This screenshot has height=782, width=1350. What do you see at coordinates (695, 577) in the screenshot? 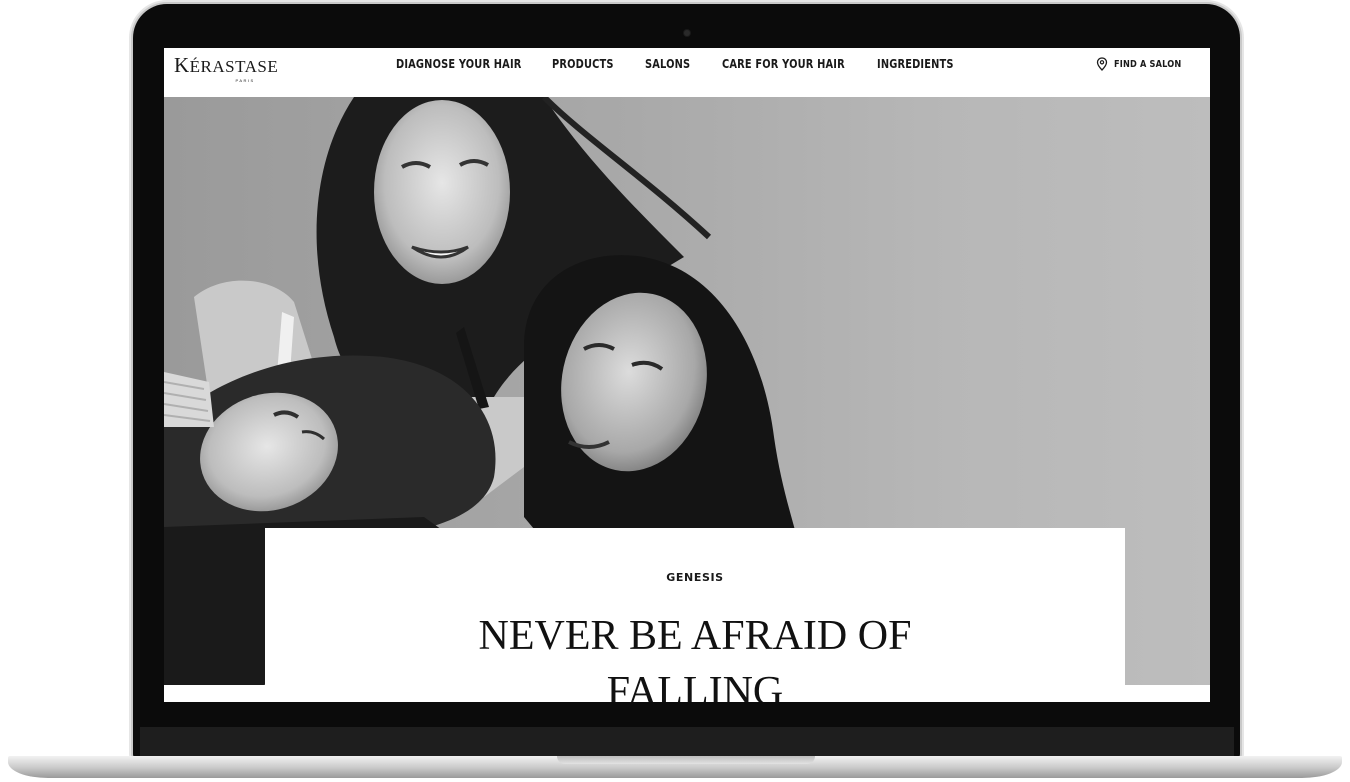
I see `hero-eyebrow: GENESIS` at bounding box center [695, 577].